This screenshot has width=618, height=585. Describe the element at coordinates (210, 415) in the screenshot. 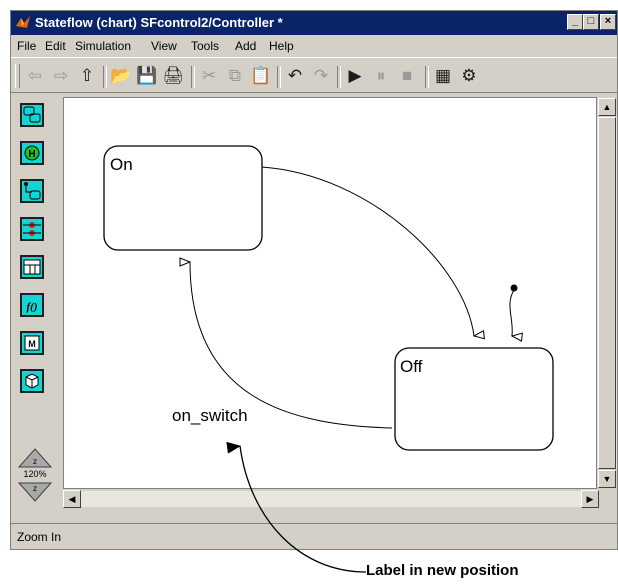

I see `transition-label: on_switch` at that location.